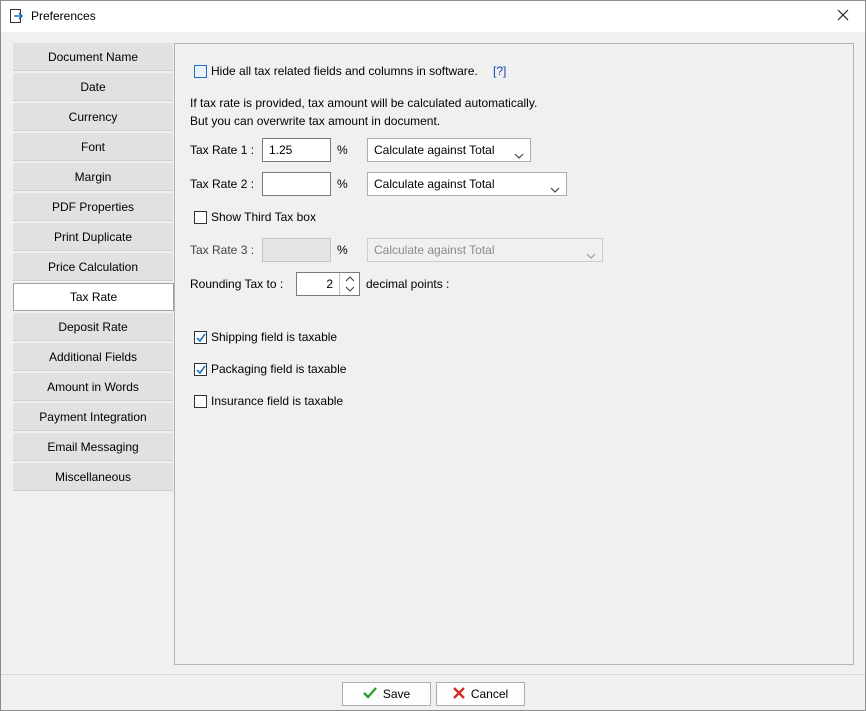 This screenshot has height=711, width=866. I want to click on nav-item-payment-integration: Payment Integration, so click(93, 417).